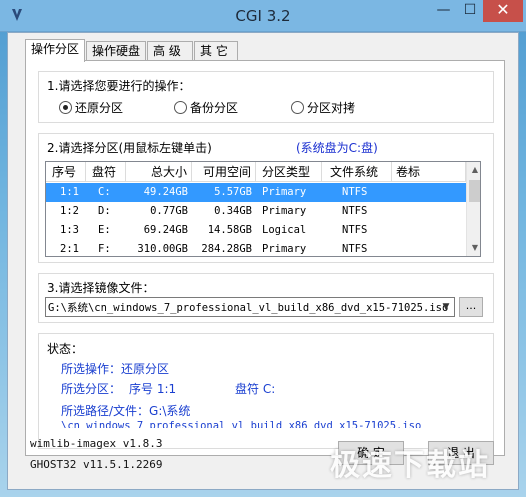  I want to click on operation-group: 1.请选择您要进行的操作： 还原分区 备份分区 分区对拷, so click(266, 97).